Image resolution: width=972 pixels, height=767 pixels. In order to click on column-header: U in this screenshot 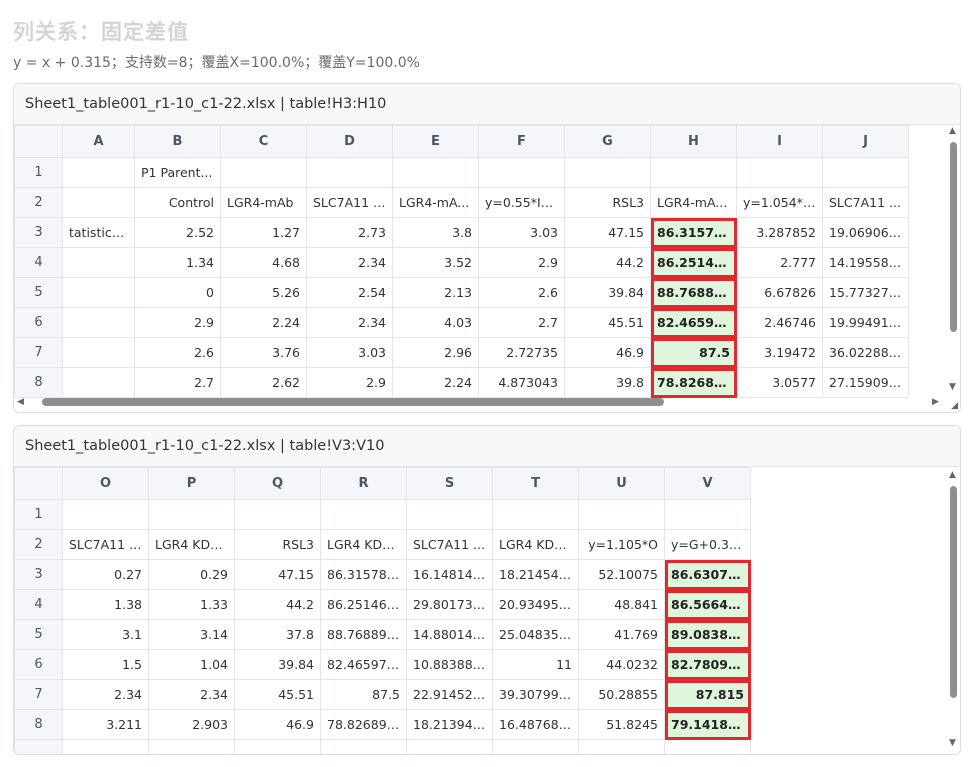, I will do `click(621, 483)`.